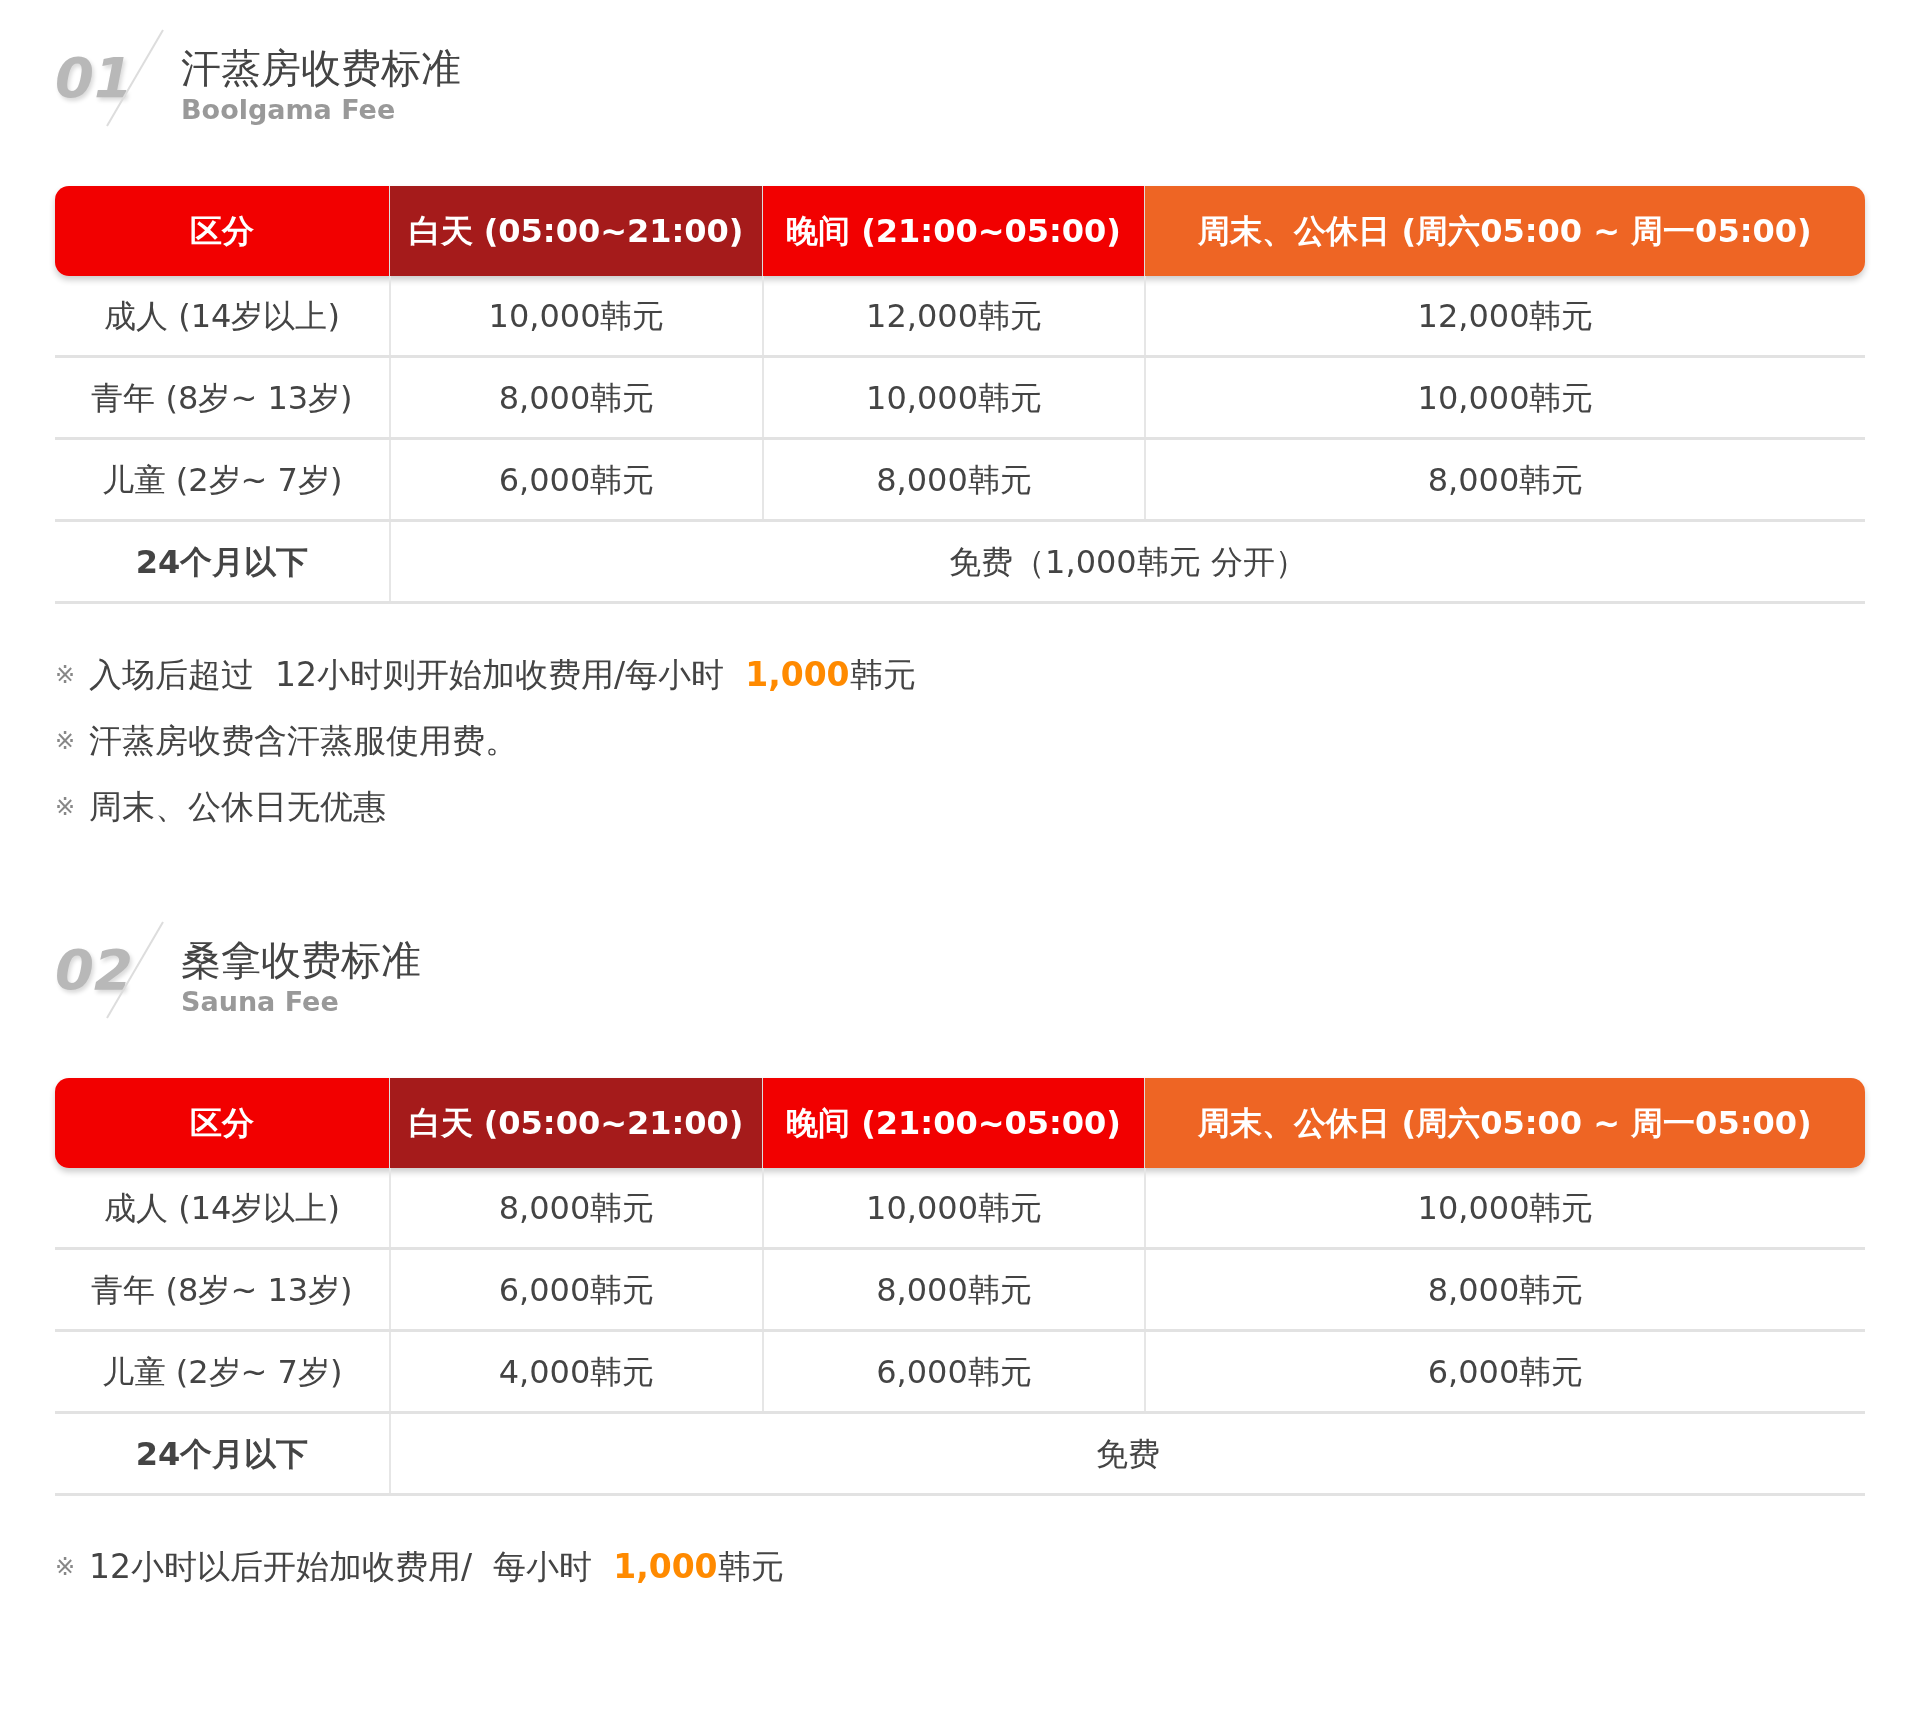 The height and width of the screenshot is (1714, 1920). Describe the element at coordinates (321, 68) in the screenshot. I see `section-title: 汗蒸房收费标准` at that location.